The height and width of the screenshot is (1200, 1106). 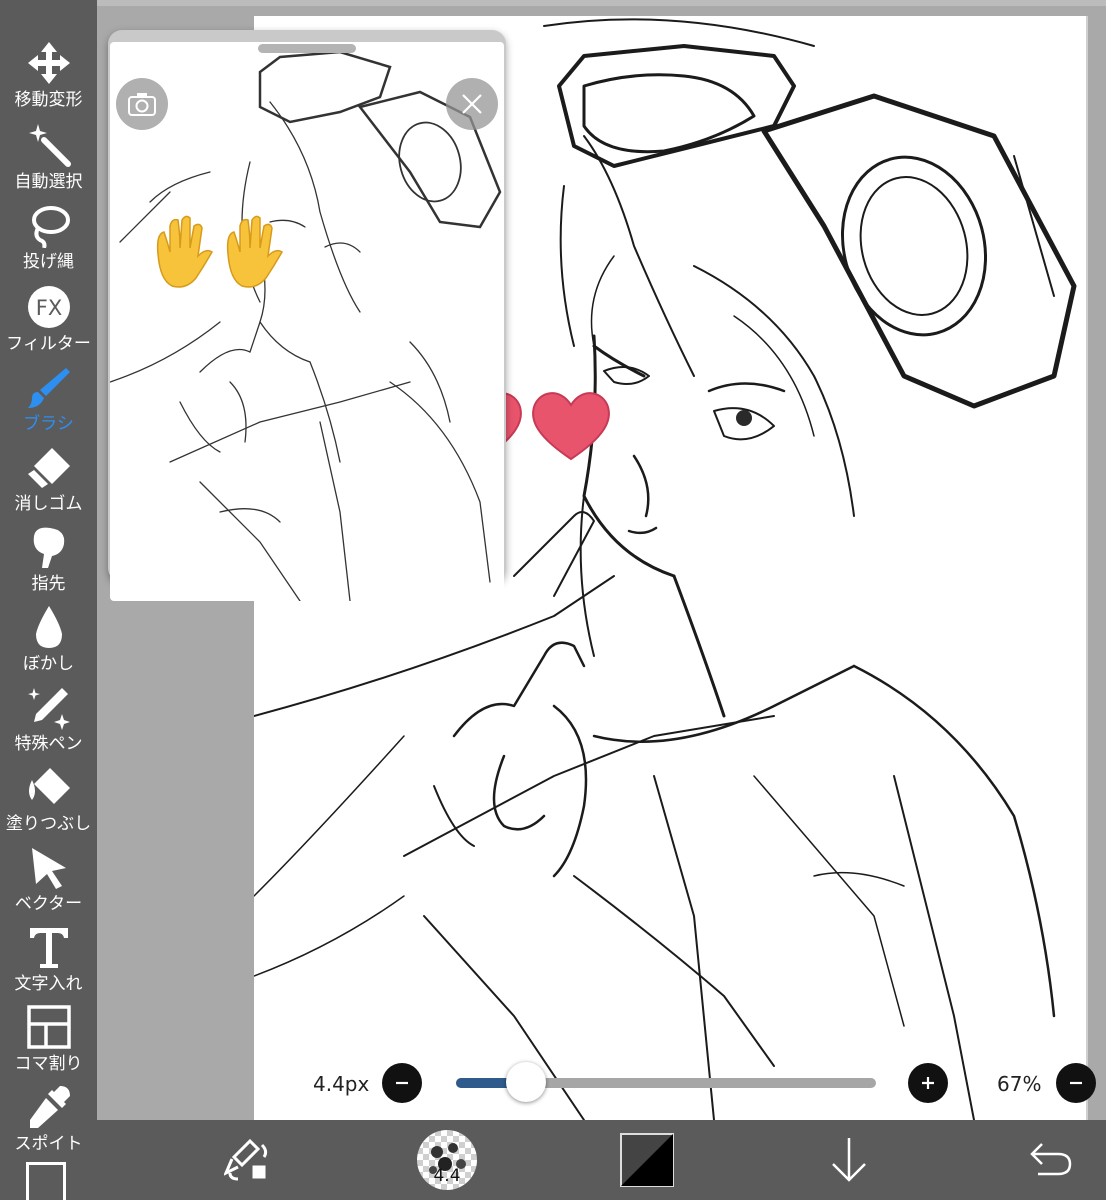 I want to click on tool-bucket-fill: 塗りつぶし, so click(x=48, y=802).